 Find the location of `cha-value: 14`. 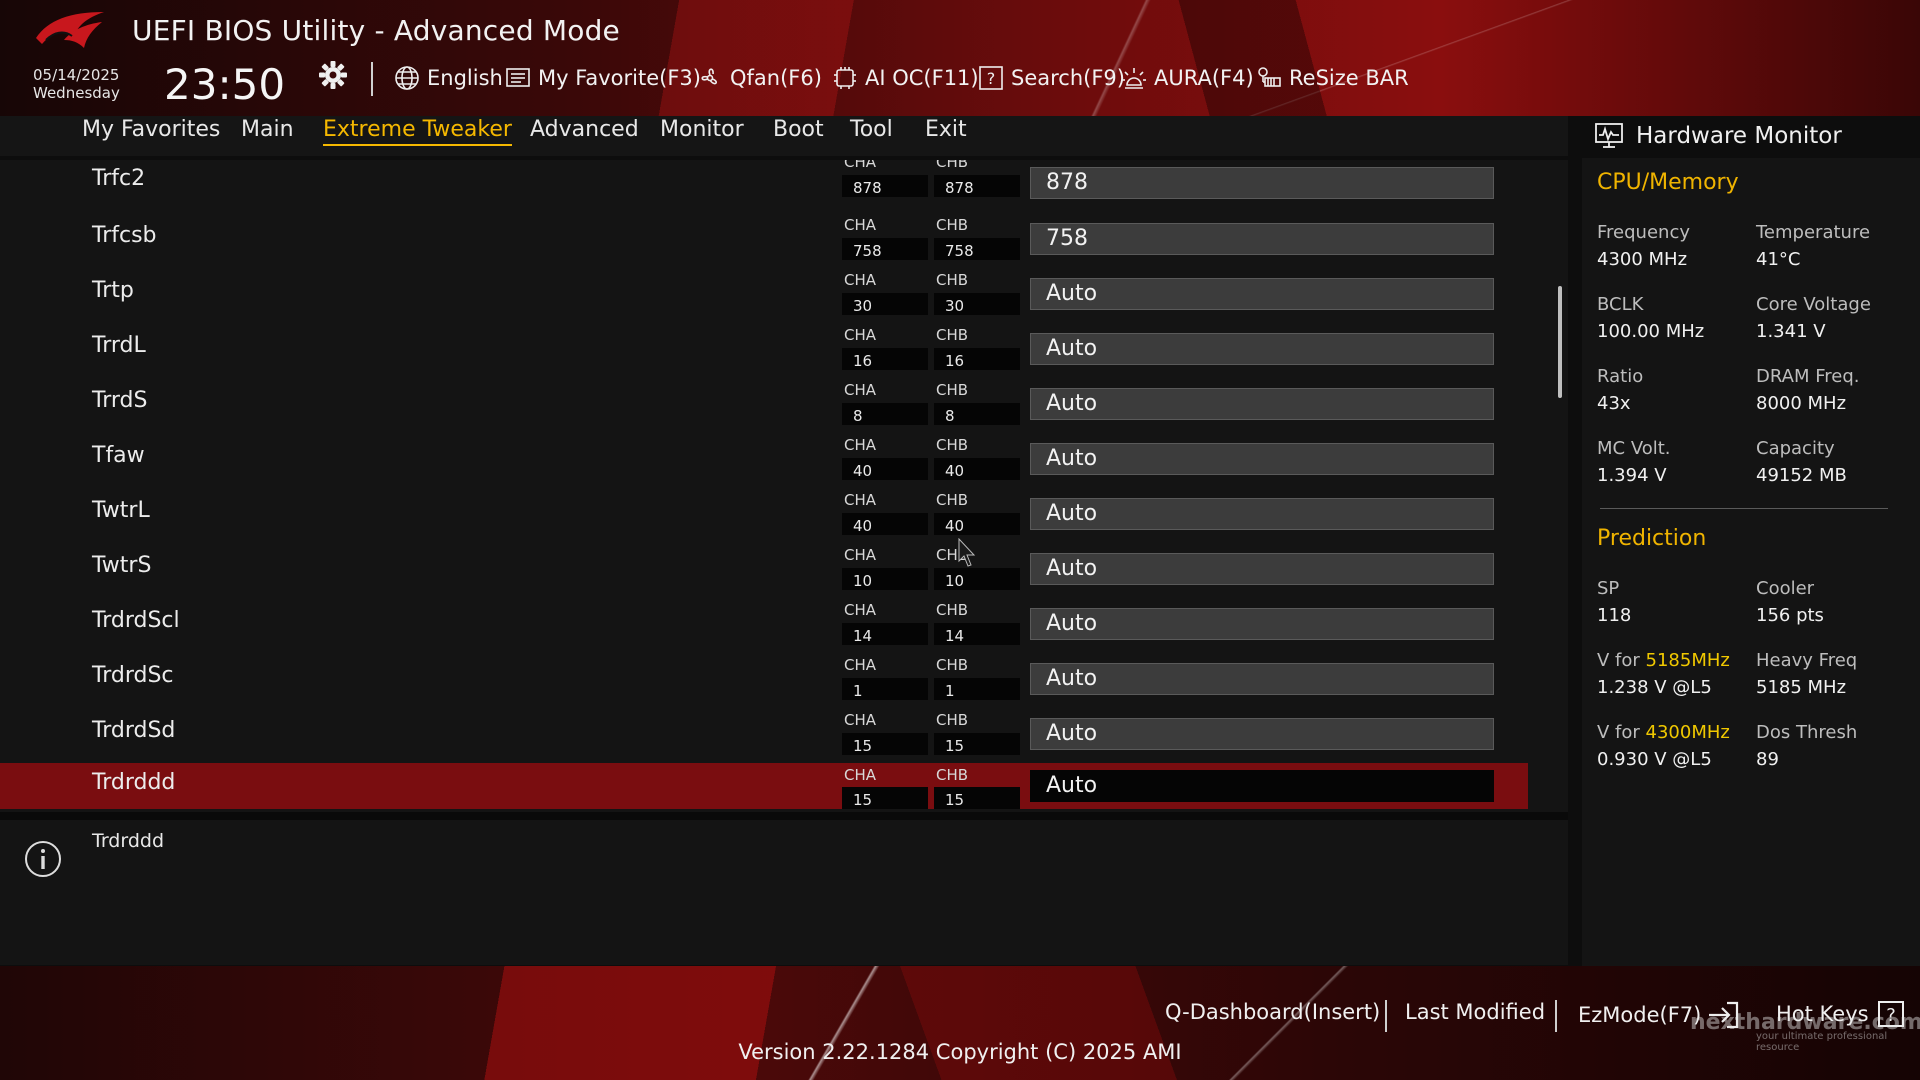

cha-value: 14 is located at coordinates (885, 634).